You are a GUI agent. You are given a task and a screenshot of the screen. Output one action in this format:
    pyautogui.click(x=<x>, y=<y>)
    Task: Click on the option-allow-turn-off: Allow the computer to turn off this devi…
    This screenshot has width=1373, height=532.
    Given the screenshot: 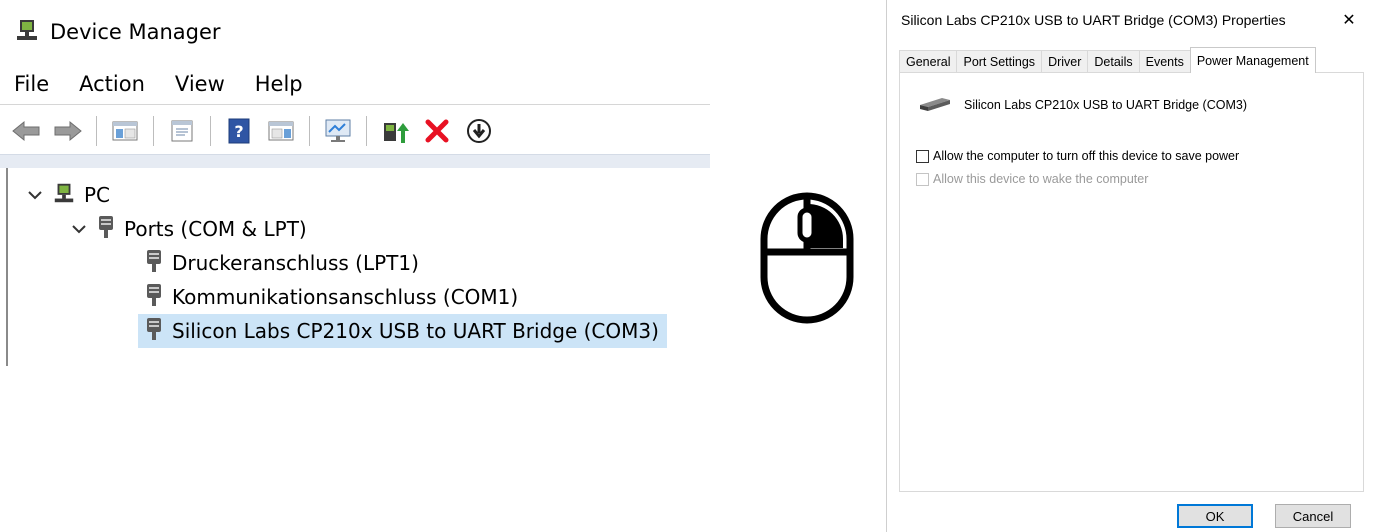 What is the action you would take?
    pyautogui.click(x=1077, y=156)
    